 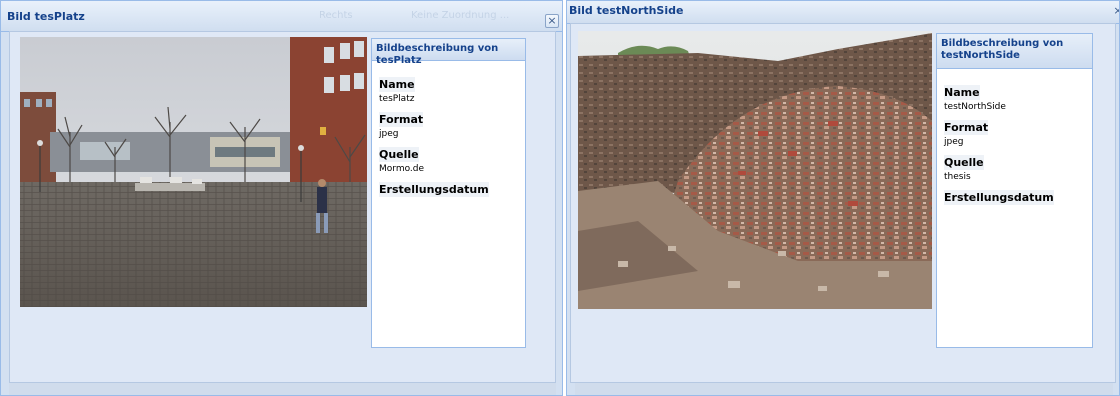 What do you see at coordinates (46, 16) in the screenshot?
I see `window-title: Bild tesPlatz` at bounding box center [46, 16].